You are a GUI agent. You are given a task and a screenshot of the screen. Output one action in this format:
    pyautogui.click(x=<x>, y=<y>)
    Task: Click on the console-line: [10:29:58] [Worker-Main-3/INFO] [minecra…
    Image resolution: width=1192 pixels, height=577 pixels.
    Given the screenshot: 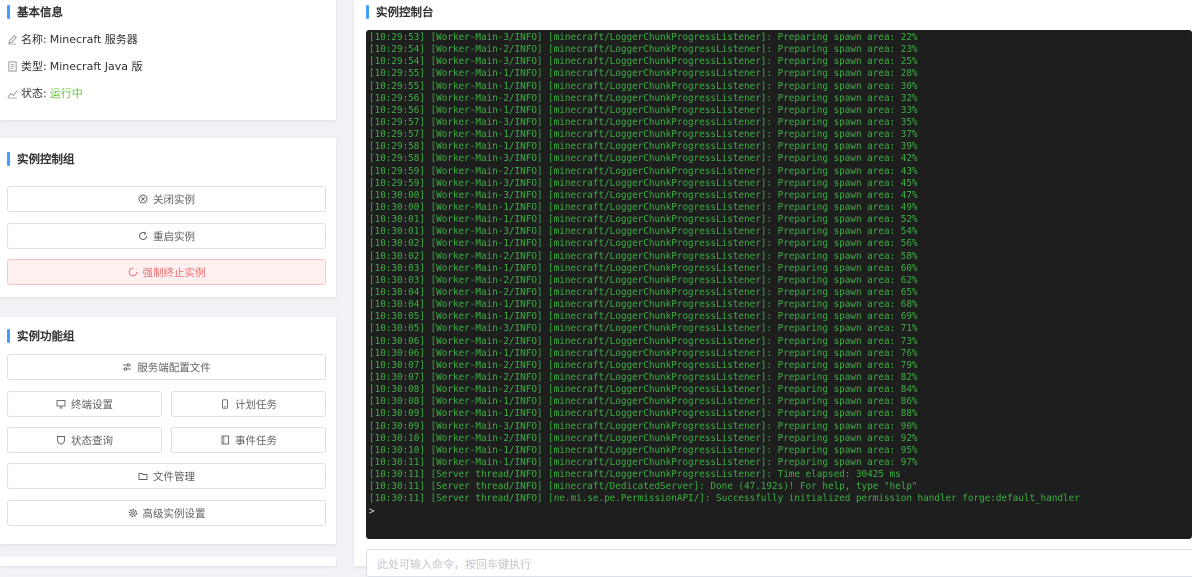 What is the action you would take?
    pyautogui.click(x=643, y=159)
    